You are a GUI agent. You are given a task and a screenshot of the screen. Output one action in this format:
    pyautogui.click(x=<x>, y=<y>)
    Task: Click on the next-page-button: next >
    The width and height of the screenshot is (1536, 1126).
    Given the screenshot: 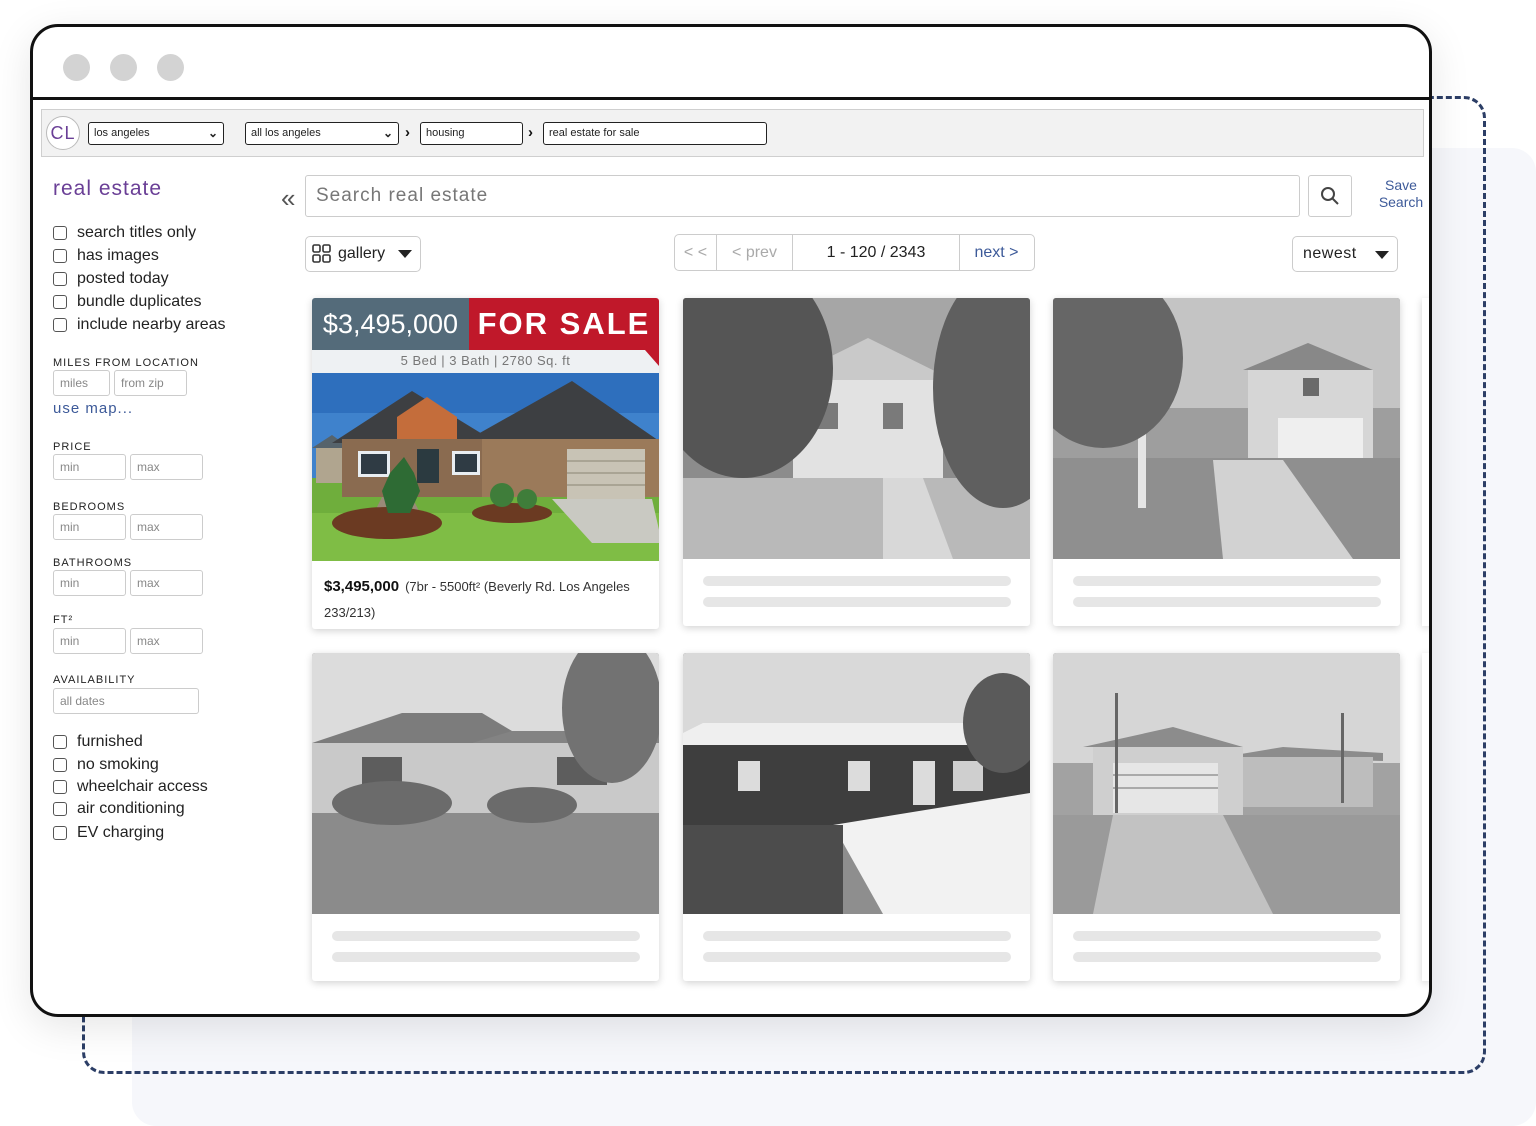 What is the action you would take?
    pyautogui.click(x=996, y=252)
    